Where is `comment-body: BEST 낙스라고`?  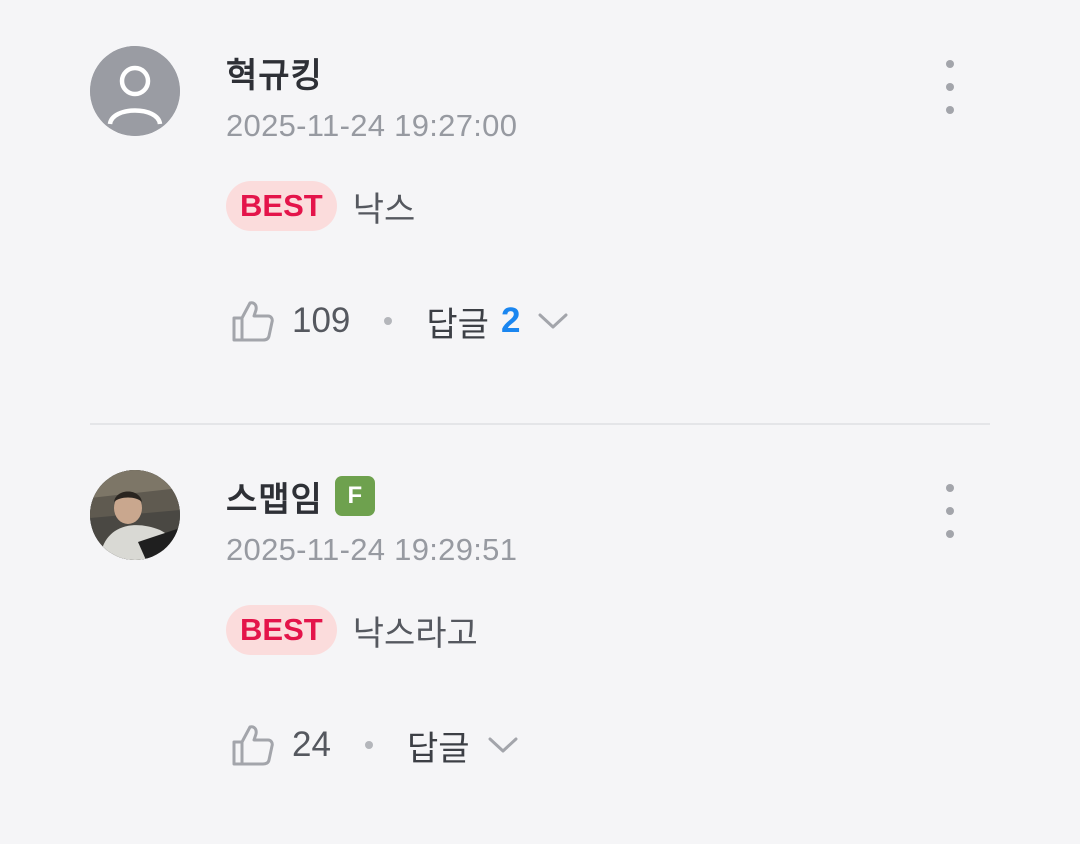
comment-body: BEST 낙스라고 is located at coordinates (352, 630).